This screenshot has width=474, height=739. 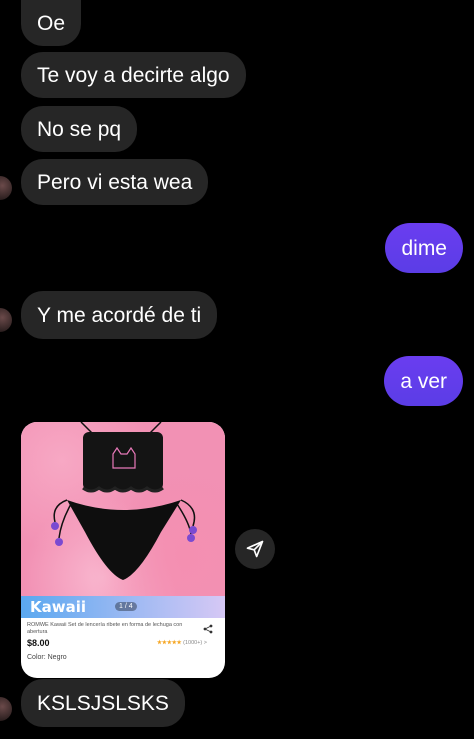 I want to click on rating-count: (1000+) >, so click(x=195, y=643).